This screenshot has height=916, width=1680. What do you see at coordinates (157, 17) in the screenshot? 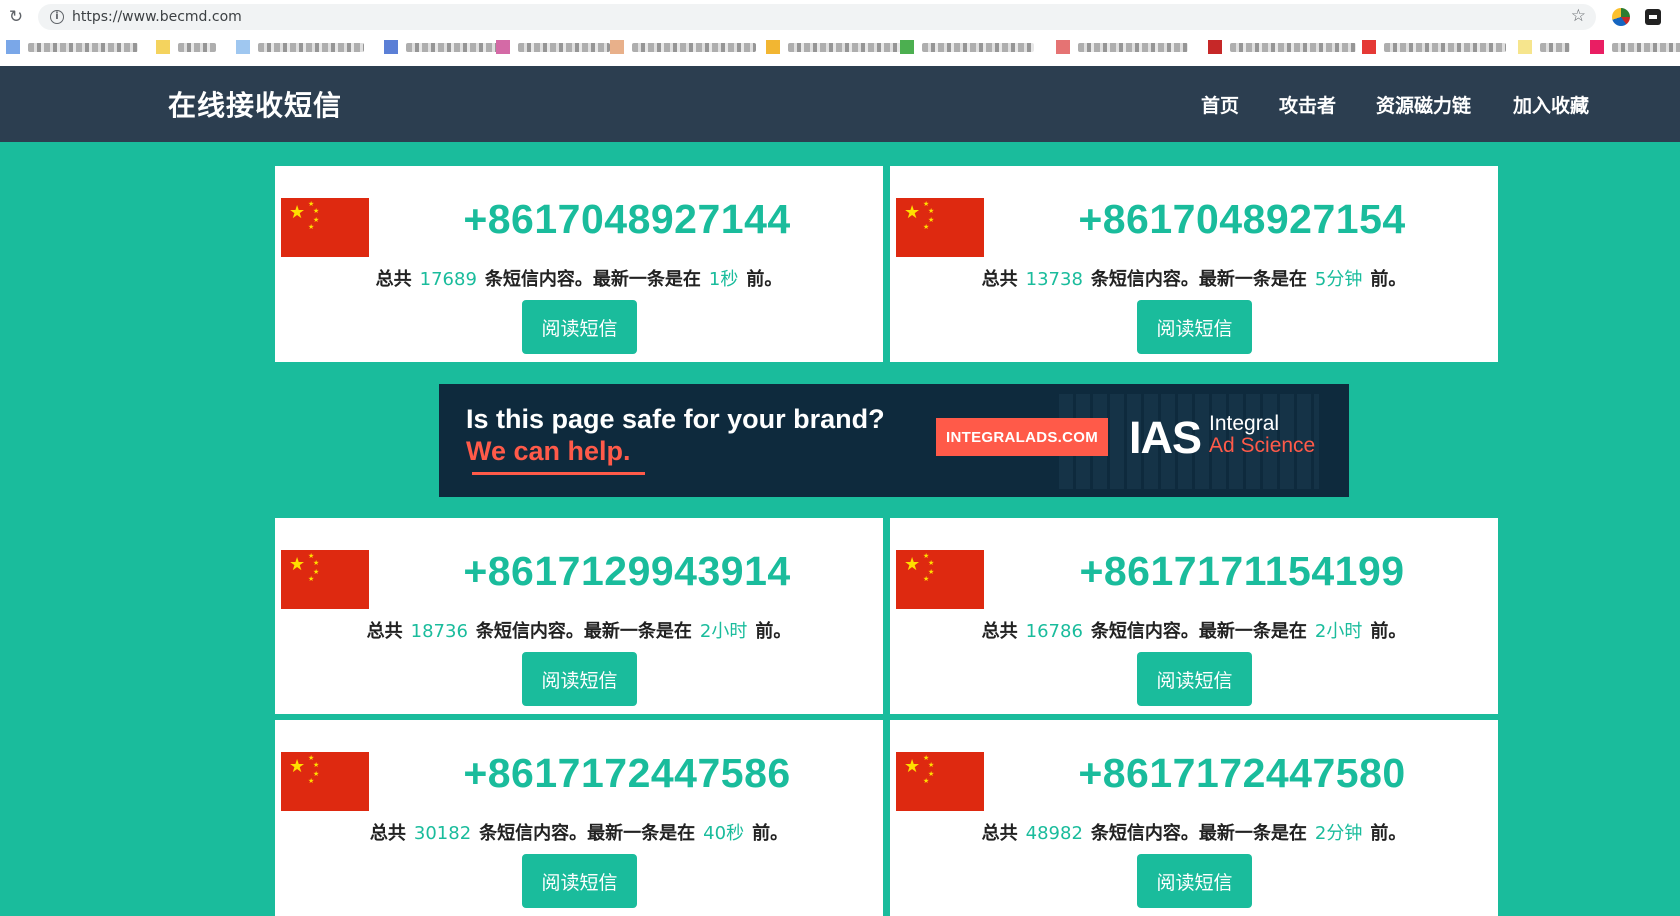
I see `url-text: https://www.becmd.com` at bounding box center [157, 17].